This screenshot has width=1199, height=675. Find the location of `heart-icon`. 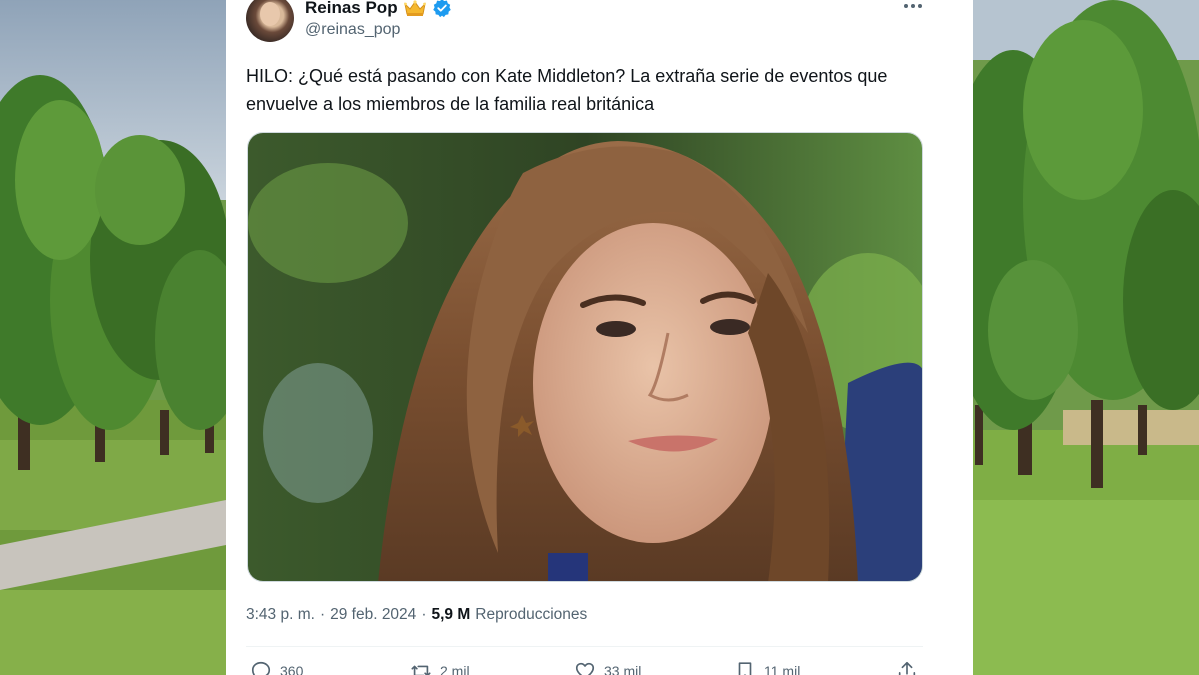

heart-icon is located at coordinates (585, 668).